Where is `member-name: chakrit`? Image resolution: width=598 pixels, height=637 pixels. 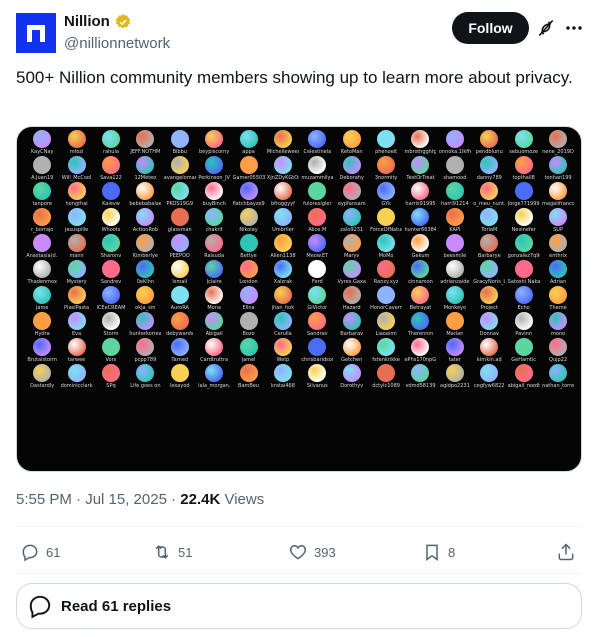
member-name: chakrit is located at coordinates (214, 230).